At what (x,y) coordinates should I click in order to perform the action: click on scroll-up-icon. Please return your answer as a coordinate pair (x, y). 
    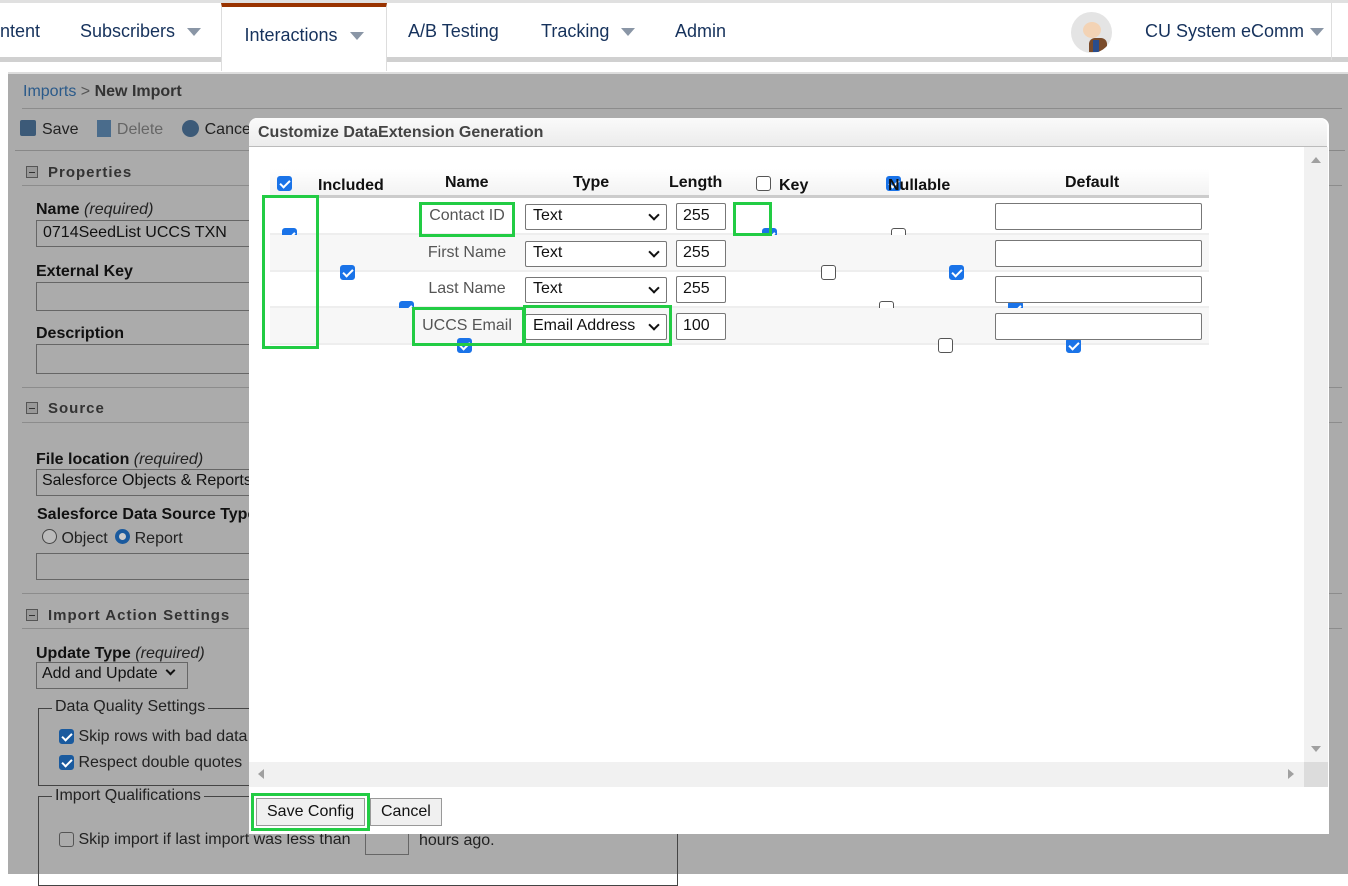
    Looking at the image, I should click on (1316, 160).